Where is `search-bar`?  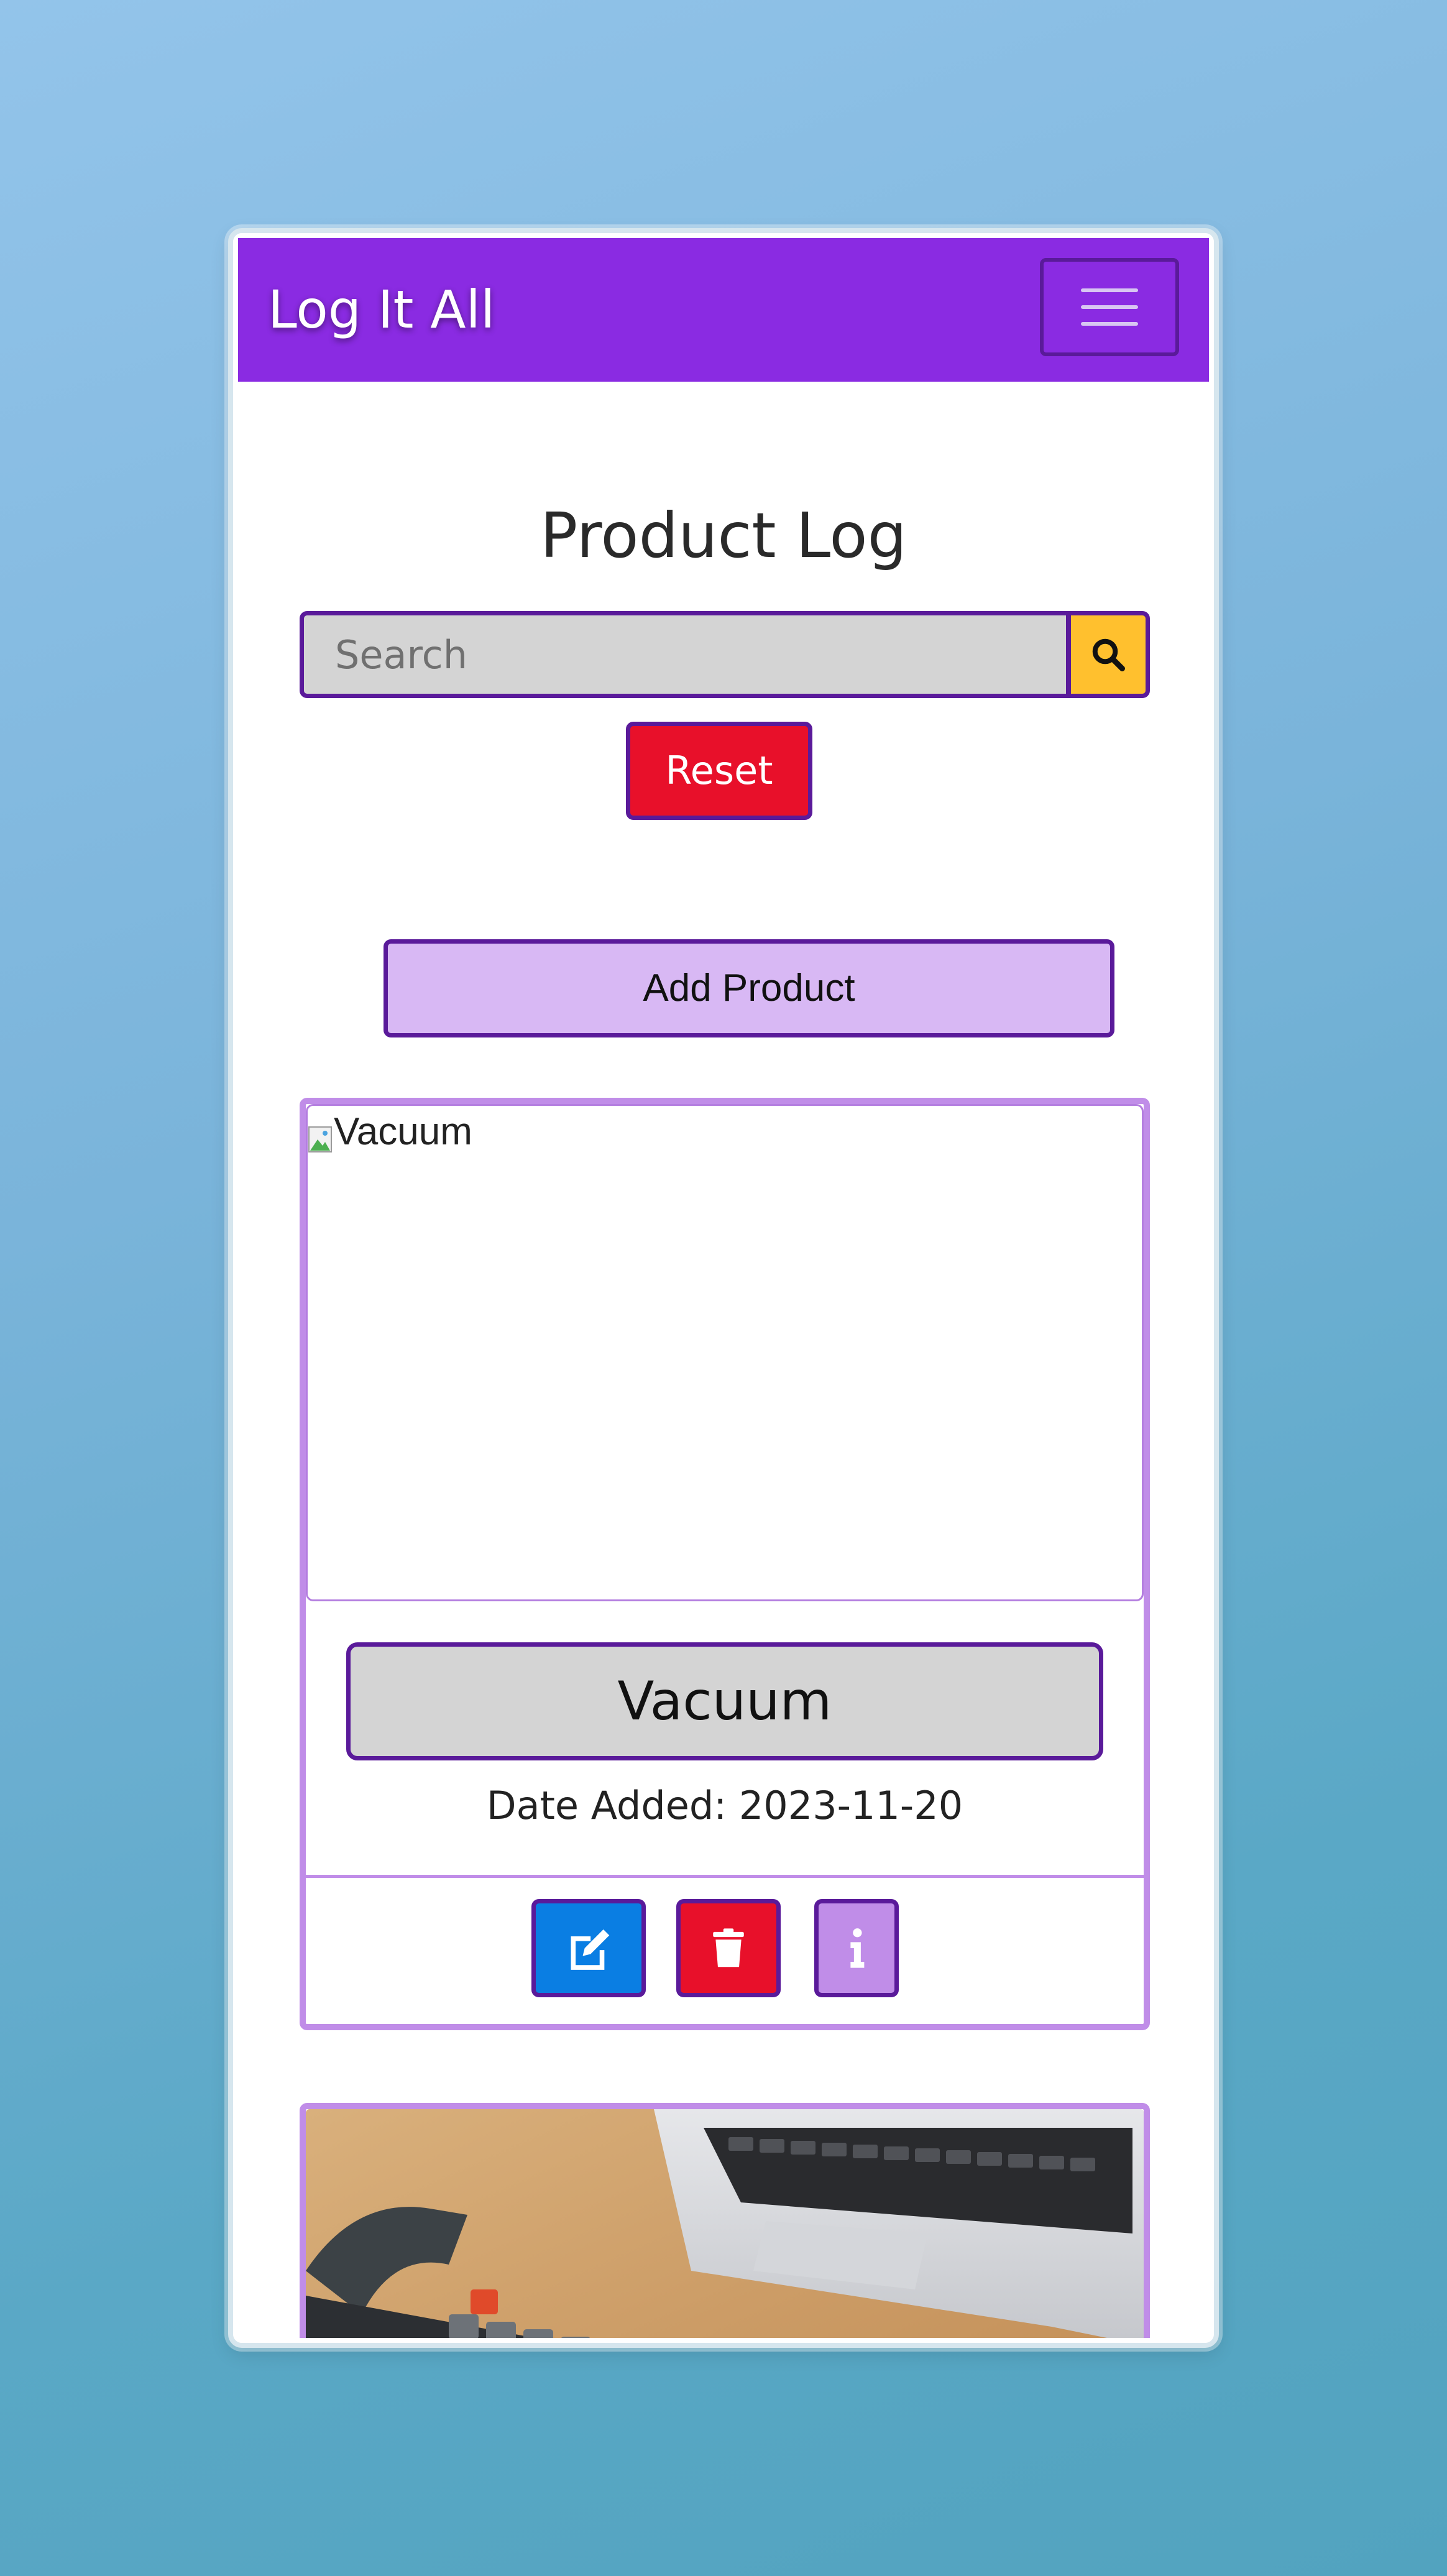
search-bar is located at coordinates (725, 654).